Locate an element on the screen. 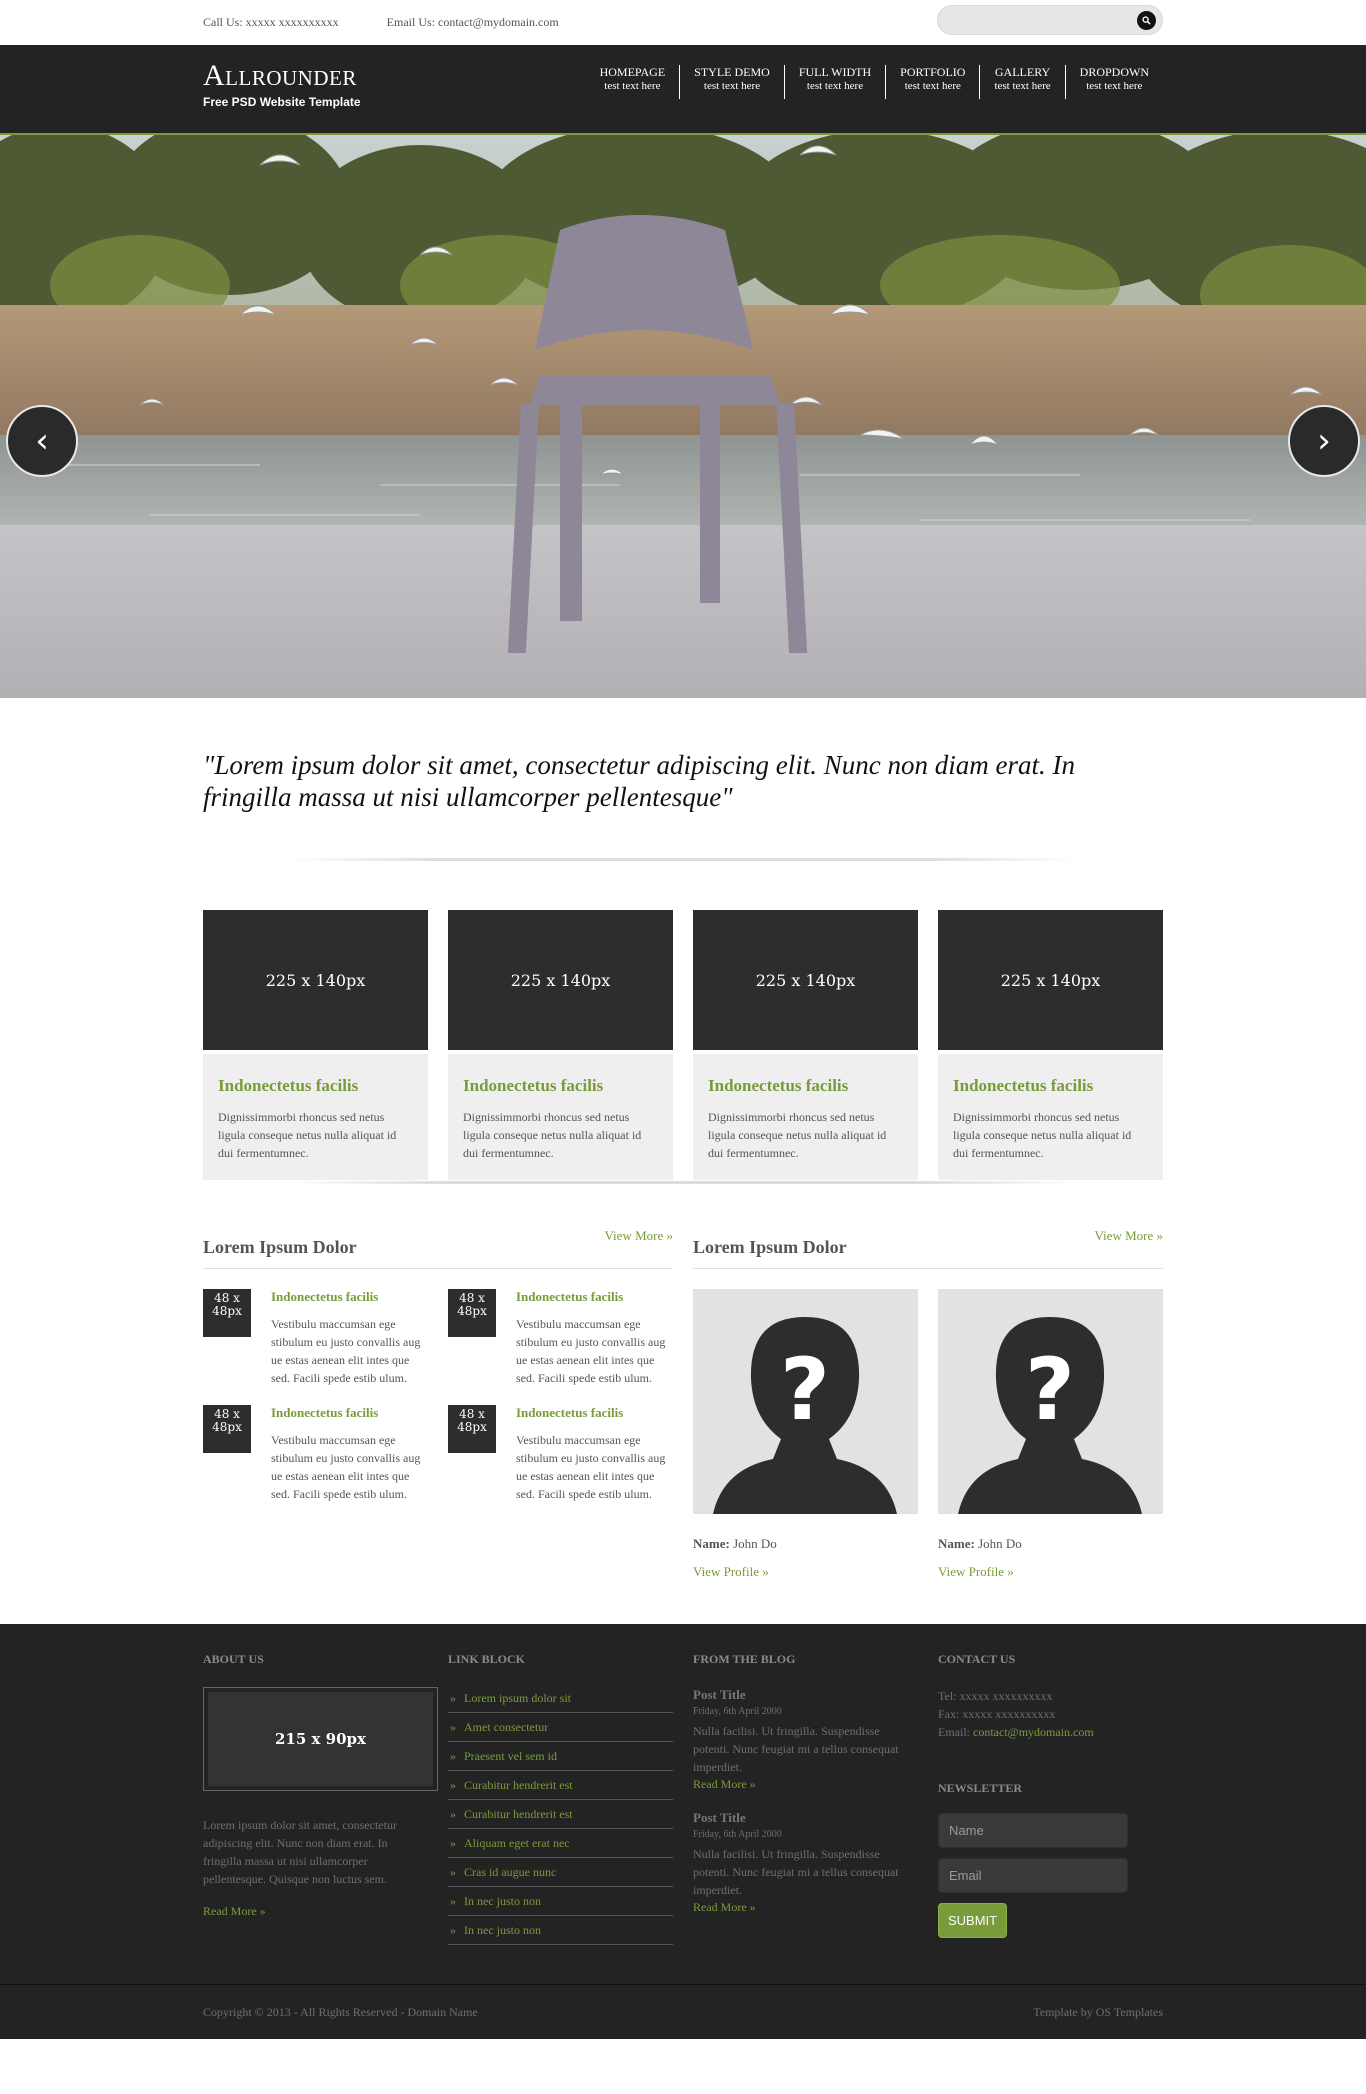 Image resolution: width=1366 pixels, height=2094 pixels. footer-link: » Lorem ipsum dolor sit is located at coordinates (560, 1698).